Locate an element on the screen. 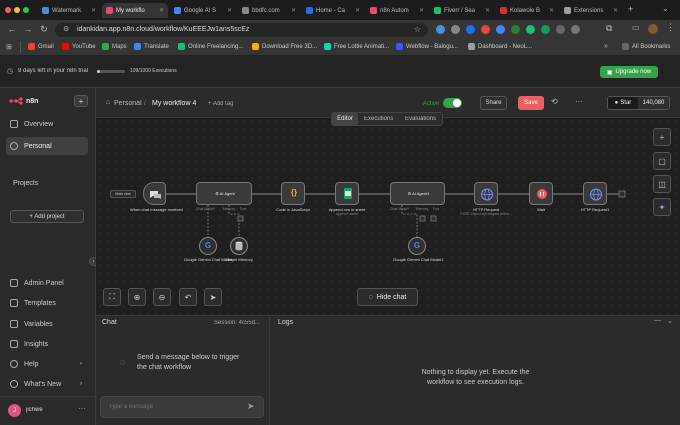  wait-node-label: Wait is located at coordinates (541, 209).